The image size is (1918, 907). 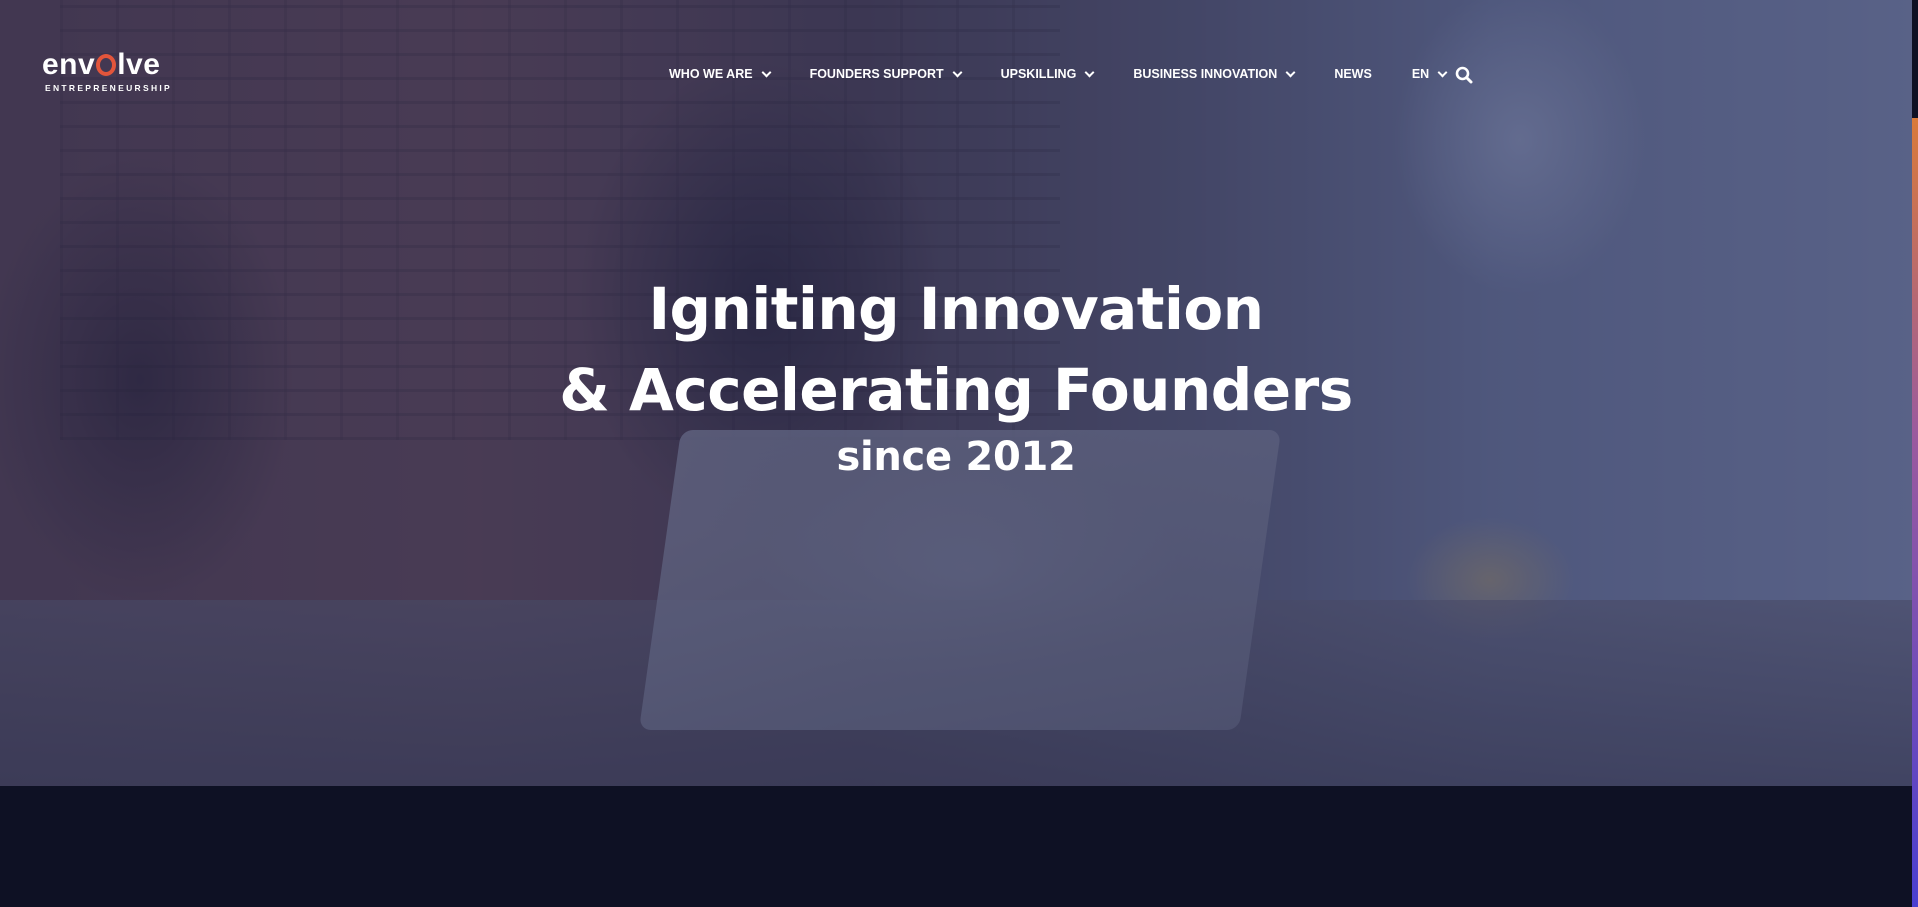 What do you see at coordinates (956, 846) in the screenshot?
I see `dark-content-section` at bounding box center [956, 846].